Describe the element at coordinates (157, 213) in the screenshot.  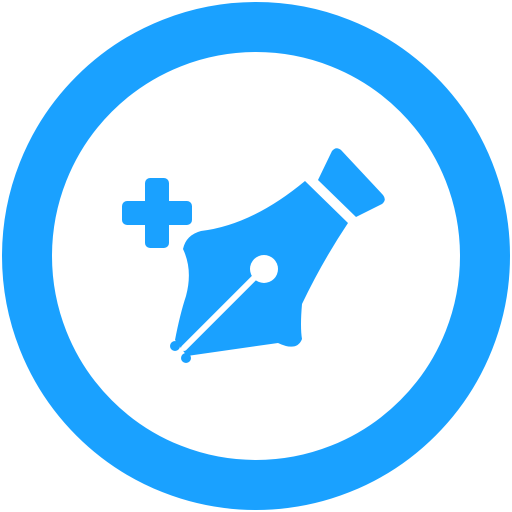
I see `plus-icon` at that location.